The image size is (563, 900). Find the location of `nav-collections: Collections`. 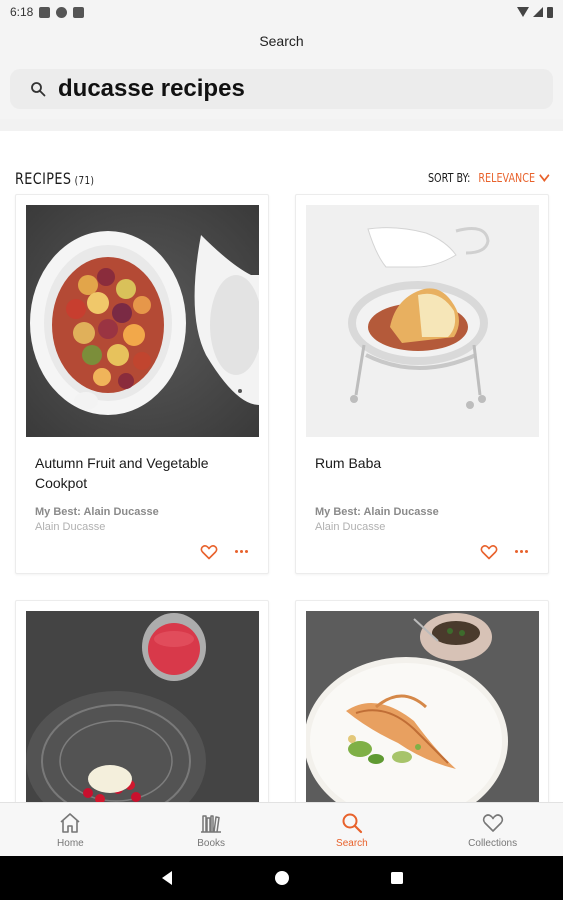

nav-collections: Collections is located at coordinates (492, 829).